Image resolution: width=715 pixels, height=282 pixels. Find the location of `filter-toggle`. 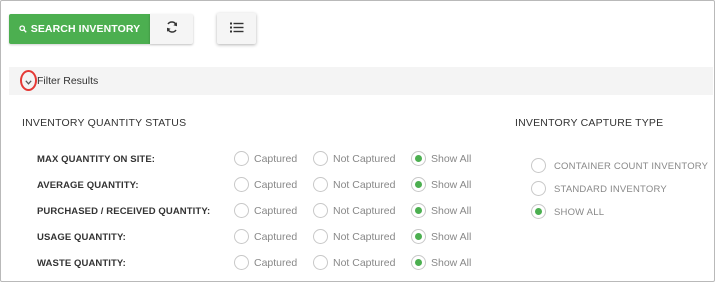

filter-toggle is located at coordinates (28, 80).